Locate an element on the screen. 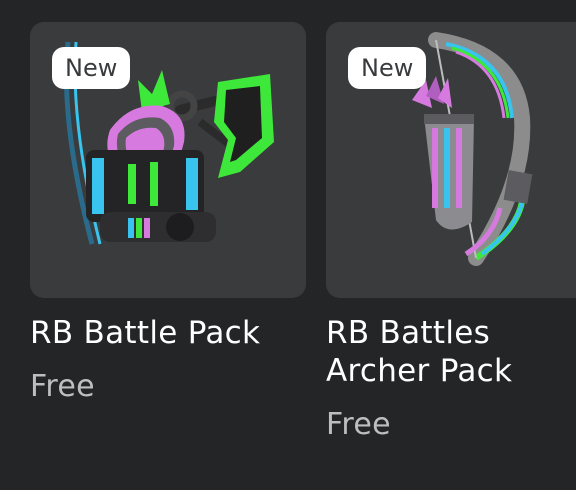 The image size is (576, 490). item-name: RB Battle Pack is located at coordinates (160, 333).